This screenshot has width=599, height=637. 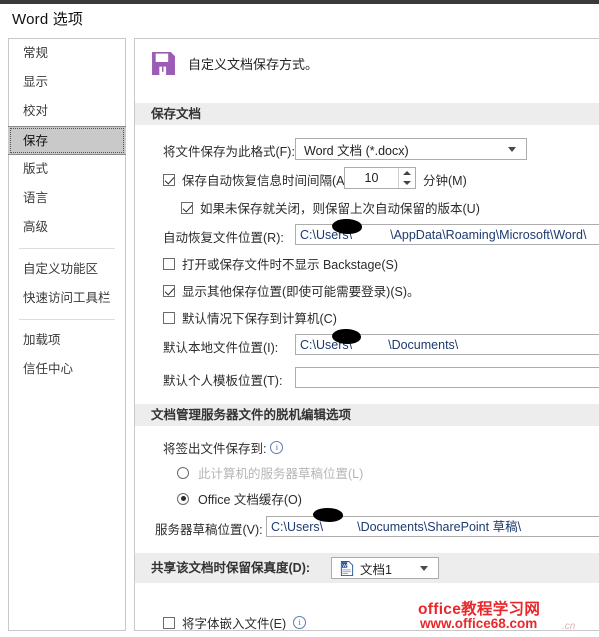 What do you see at coordinates (250, 500) in the screenshot?
I see `checkout-option-office-cache-label: Office 文档缓存(O)` at bounding box center [250, 500].